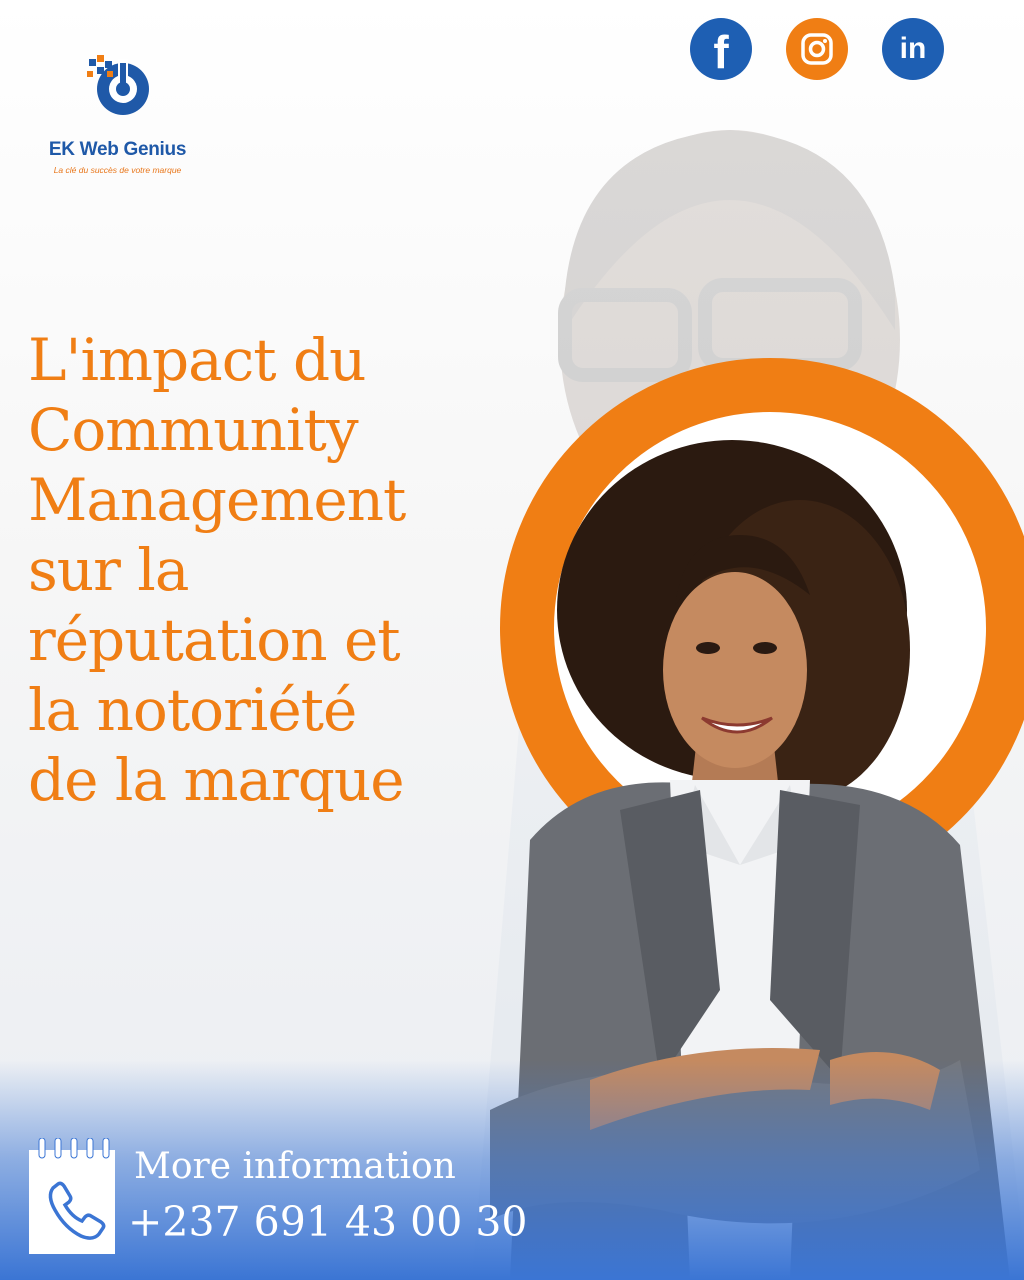 This screenshot has height=1280, width=1024. I want to click on instagram-icon, so click(817, 49).